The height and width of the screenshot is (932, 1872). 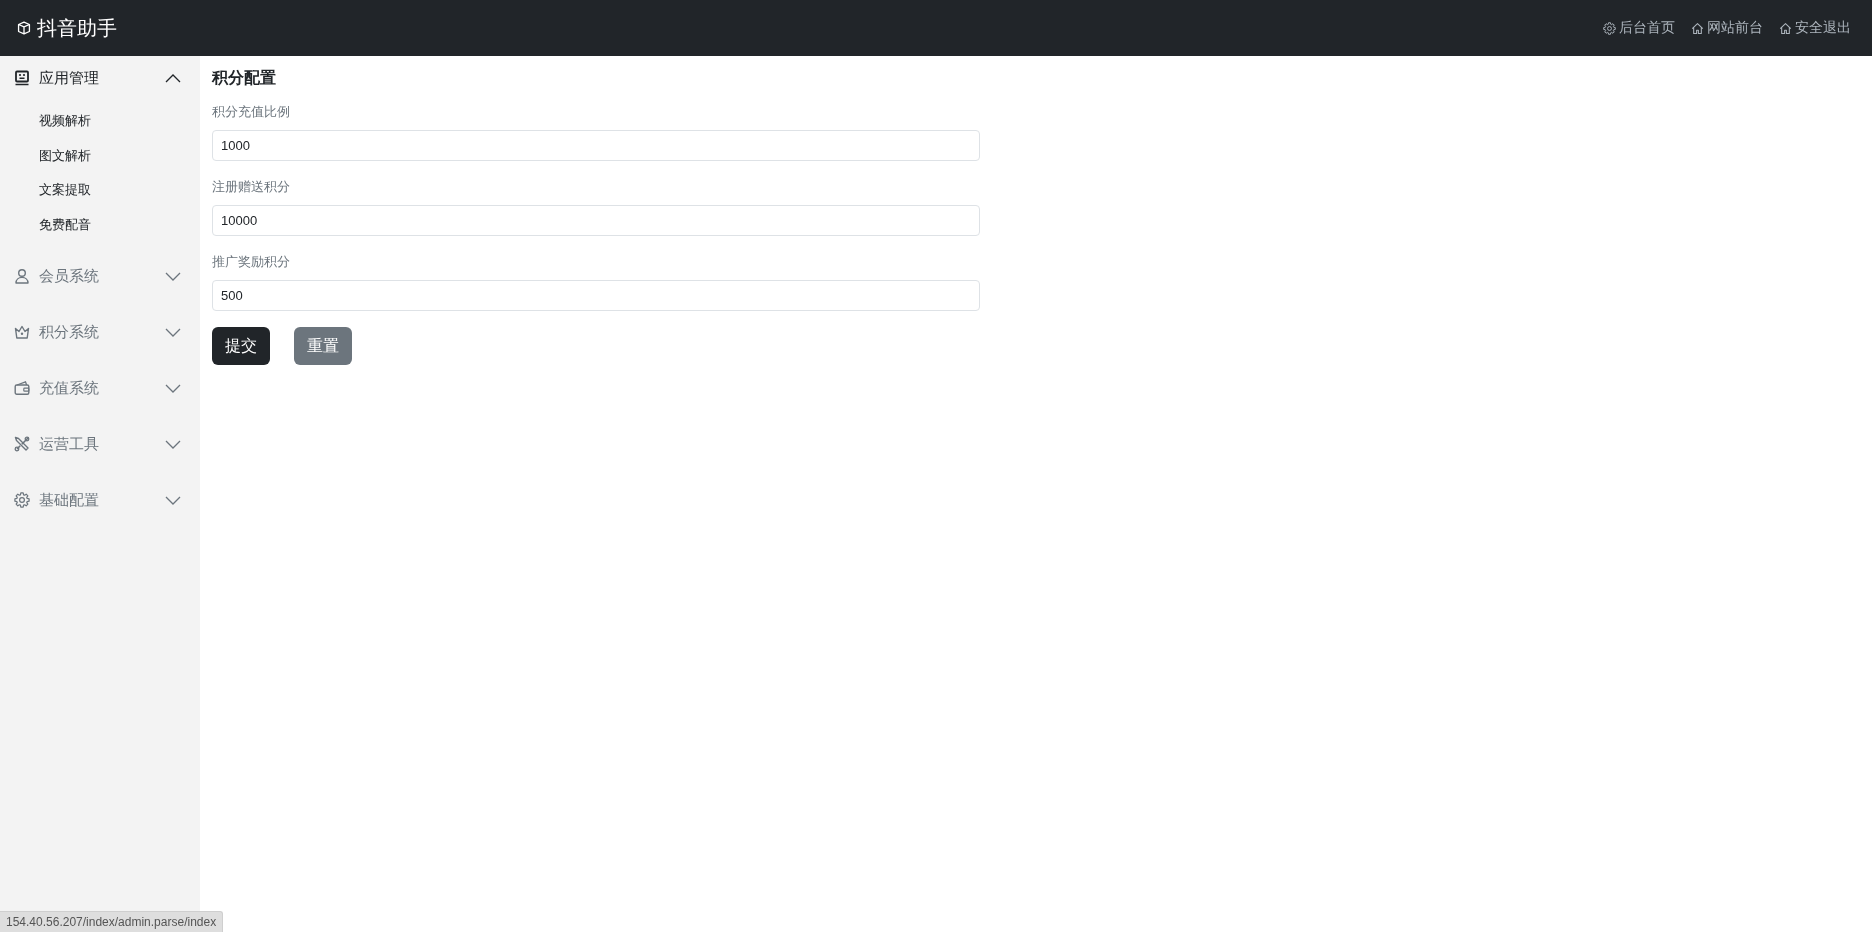 I want to click on input-field: 10000, so click(x=596, y=220).